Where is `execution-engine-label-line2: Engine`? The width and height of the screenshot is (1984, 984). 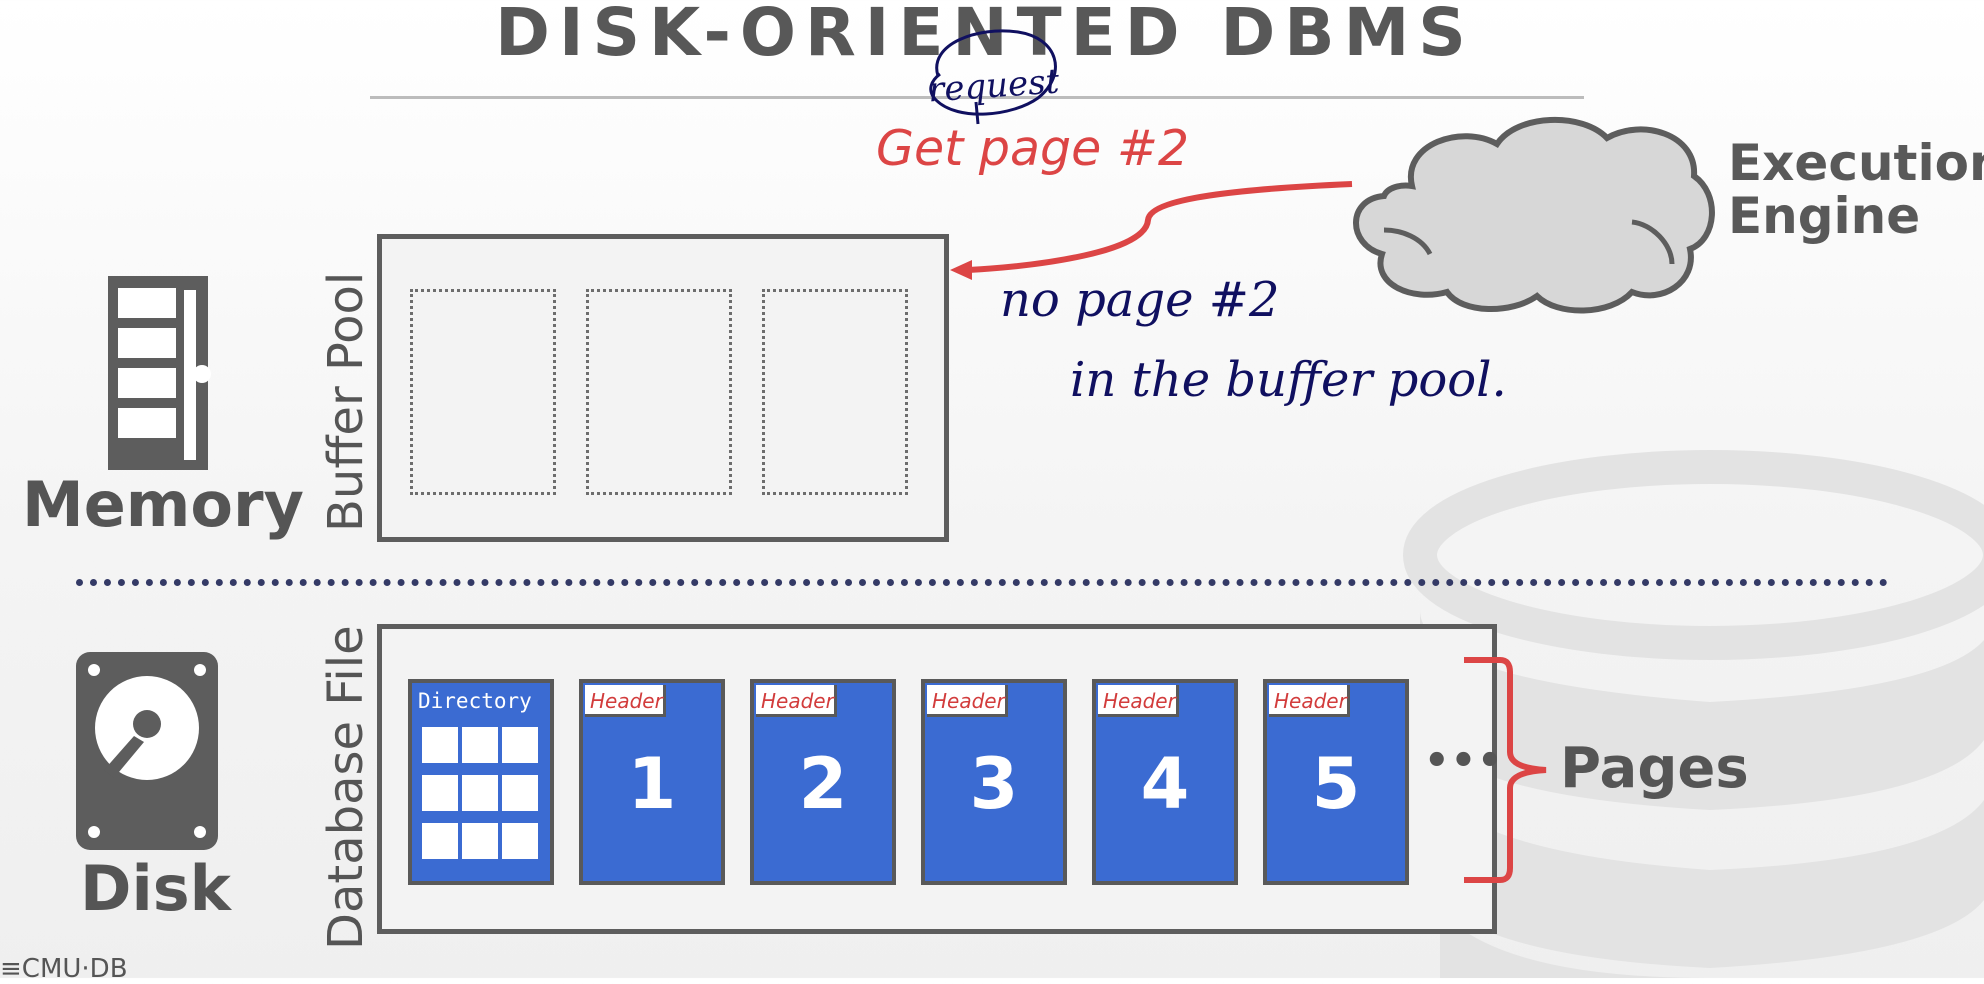
execution-engine-label-line2: Engine is located at coordinates (1824, 216).